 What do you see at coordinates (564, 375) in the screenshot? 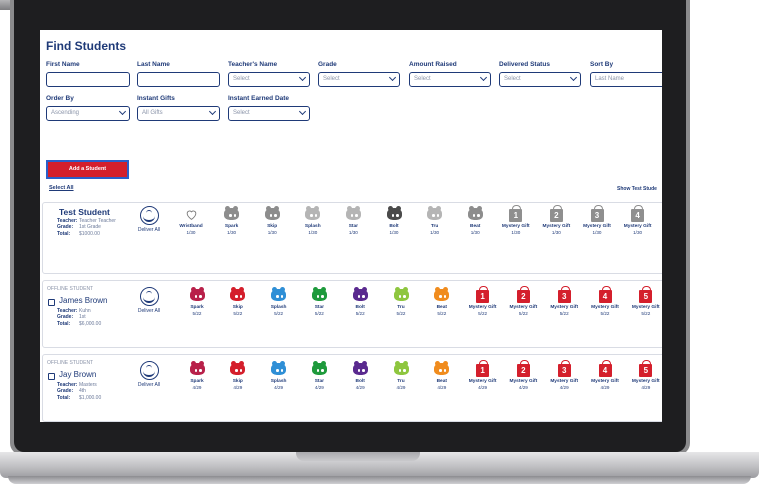
I see `prize-item: 3 Mystery Gift 4/29` at bounding box center [564, 375].